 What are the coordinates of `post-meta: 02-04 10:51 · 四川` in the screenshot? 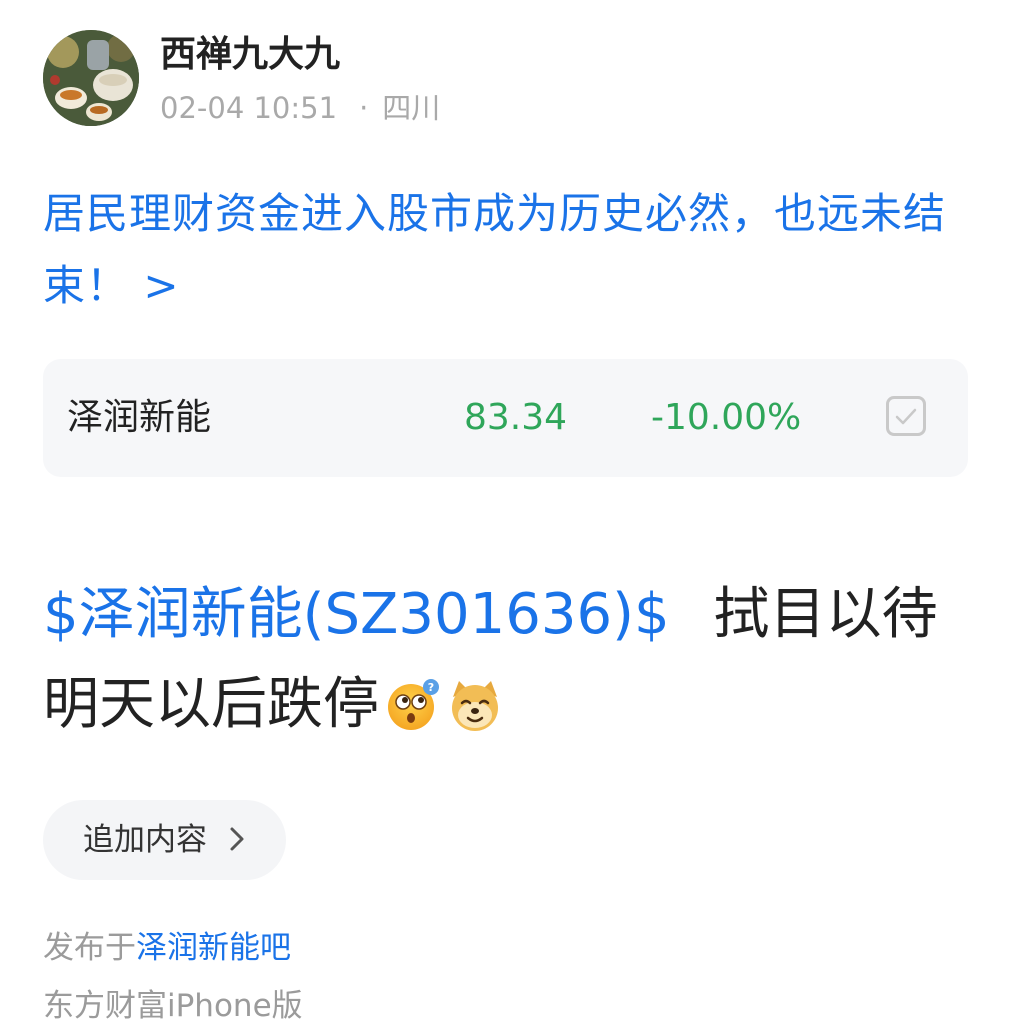 It's located at (300, 108).